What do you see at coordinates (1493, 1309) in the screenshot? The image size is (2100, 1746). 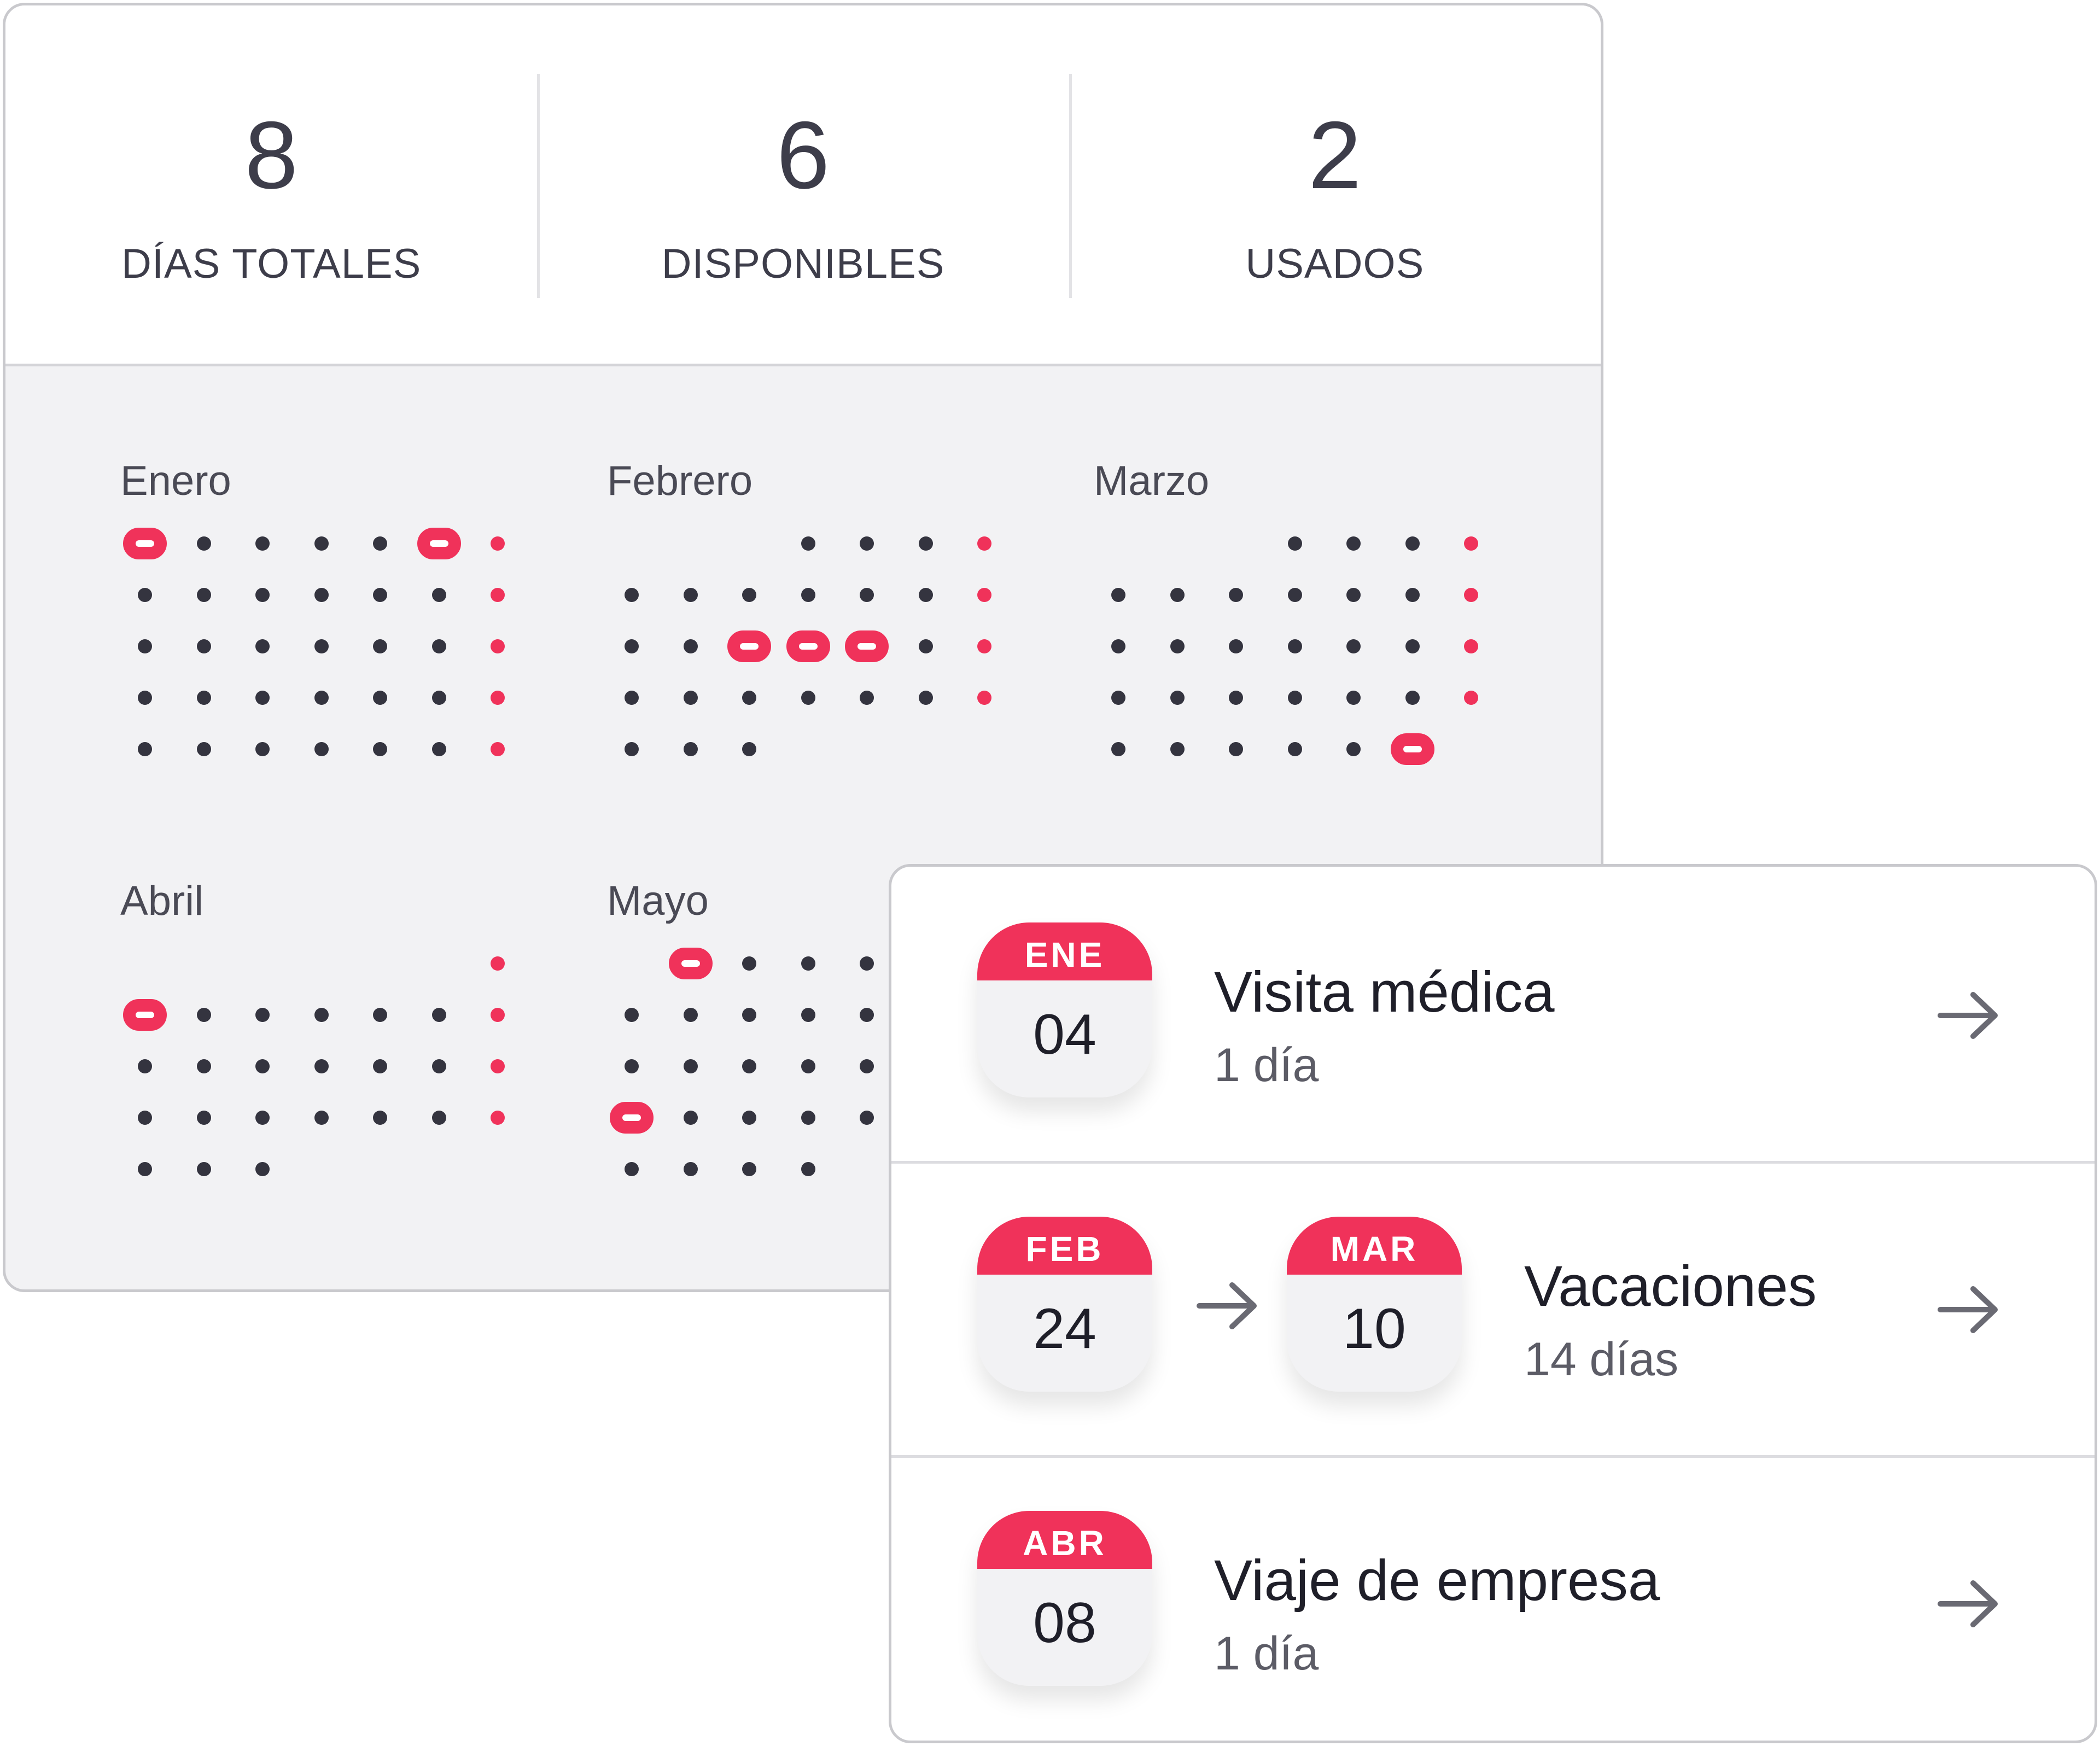 I see `list-item-vacaciones: FEB 24 MAR 10 Vacaciones 14 días` at bounding box center [1493, 1309].